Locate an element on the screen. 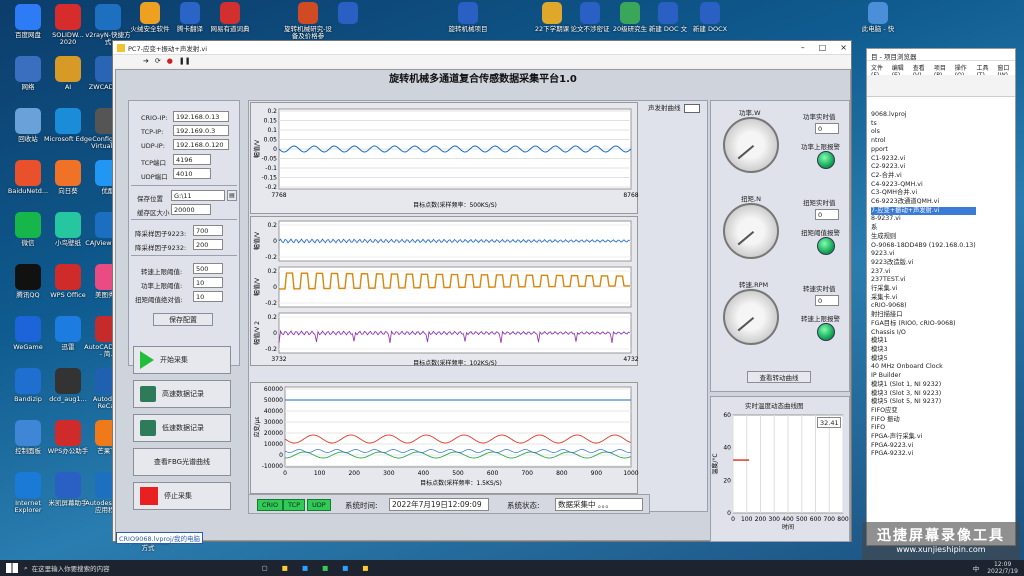 The height and width of the screenshot is (576, 1024). tree-item: 采集卡.vi is located at coordinates (923, 298).